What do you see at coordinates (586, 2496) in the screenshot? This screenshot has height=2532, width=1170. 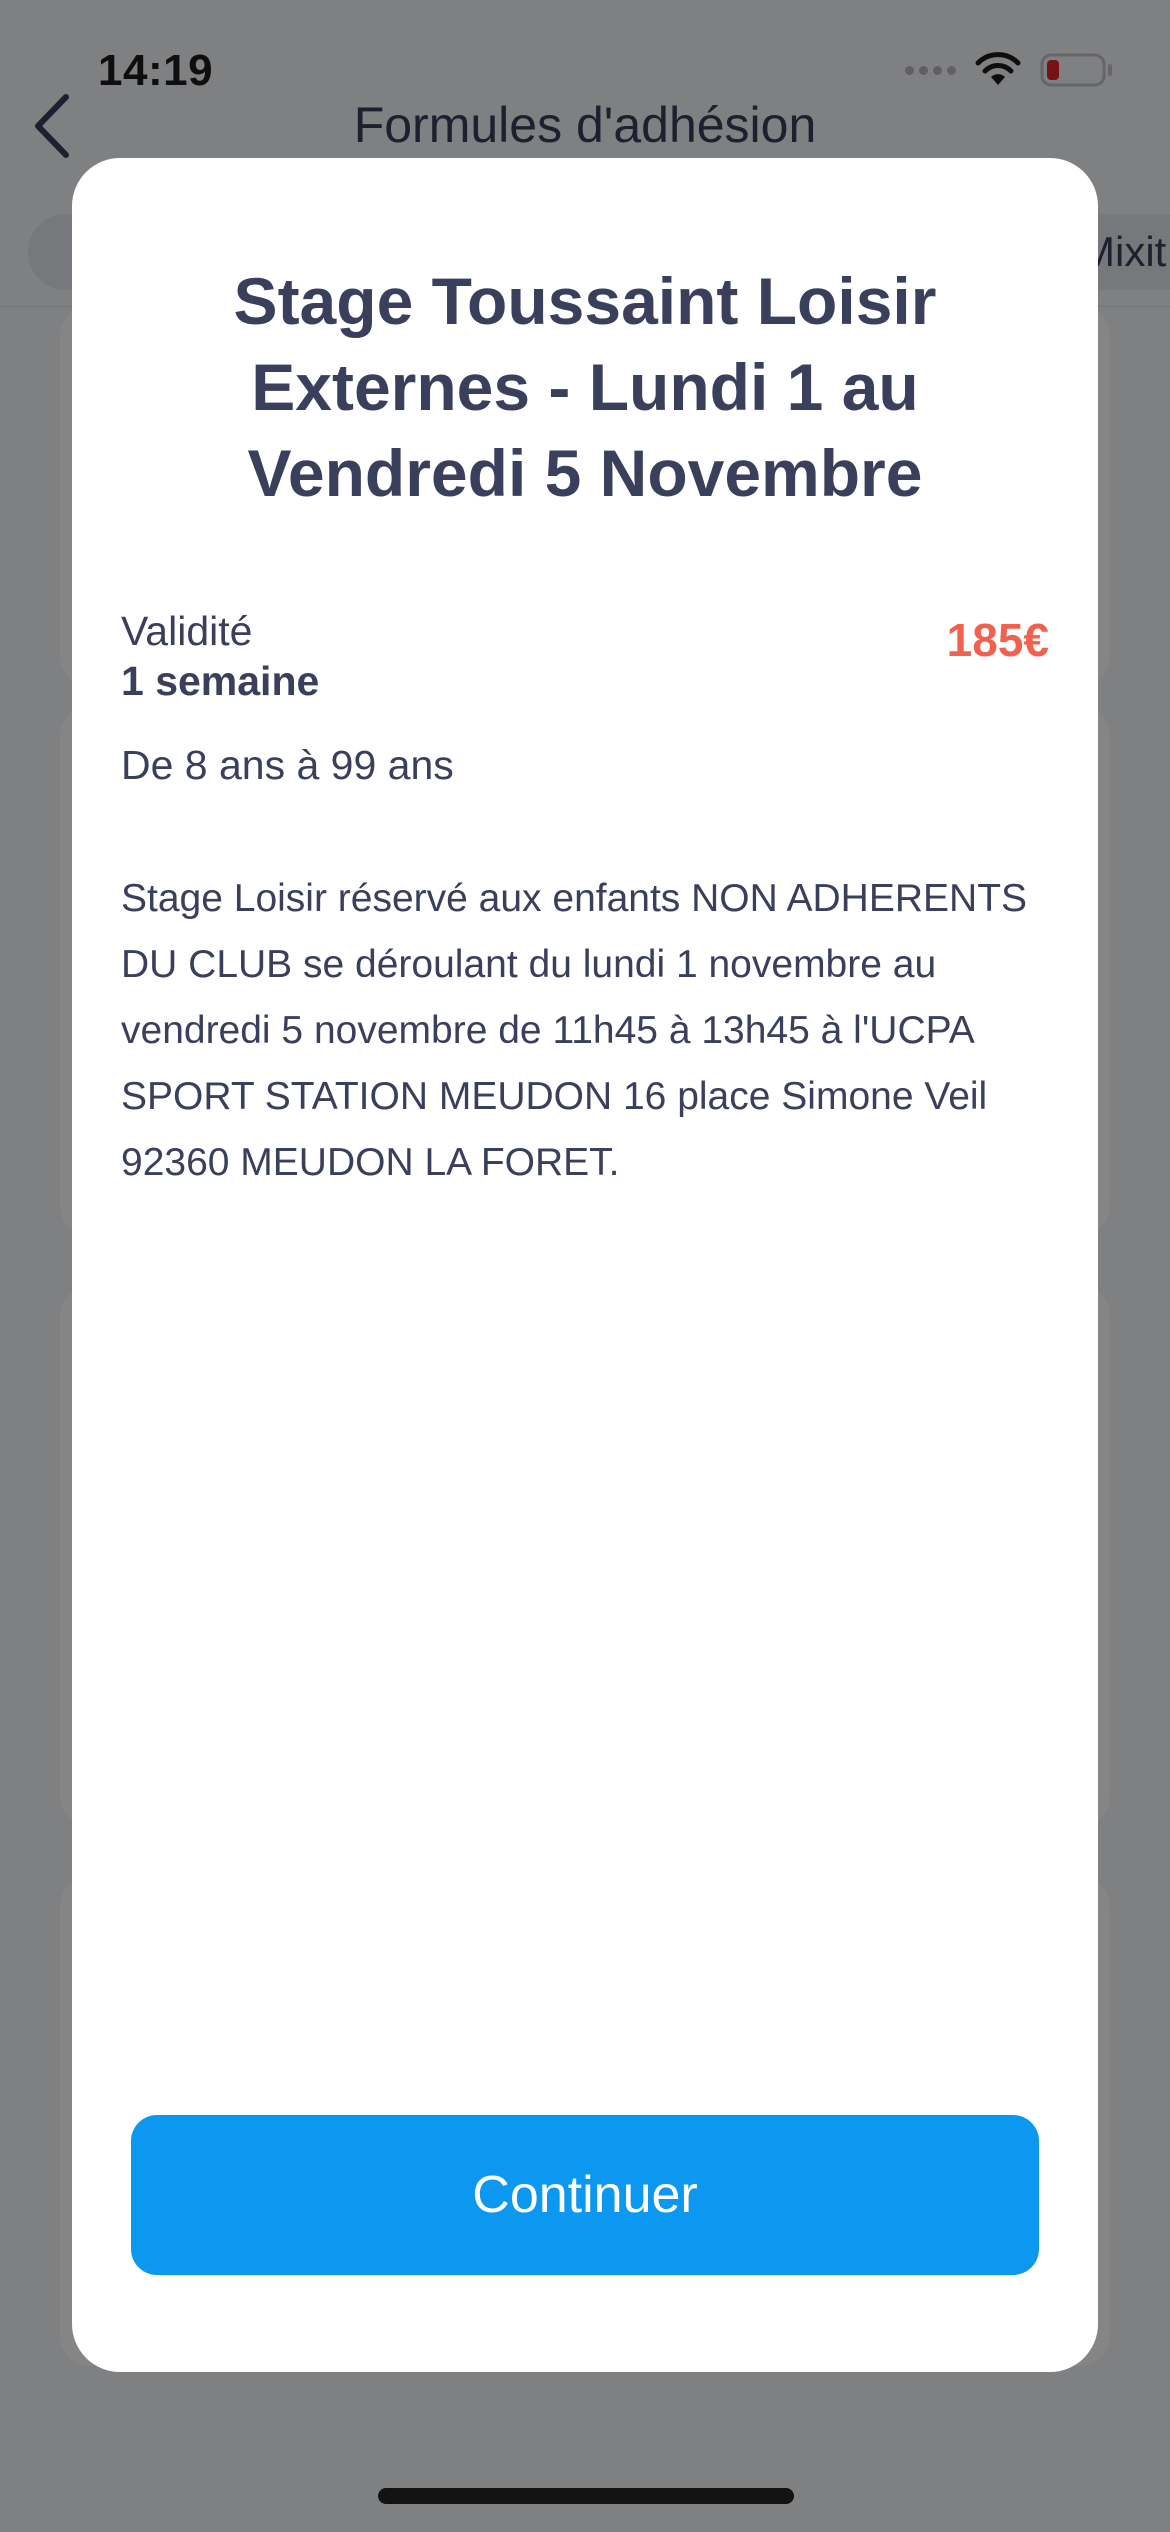 I see `home-indicator` at bounding box center [586, 2496].